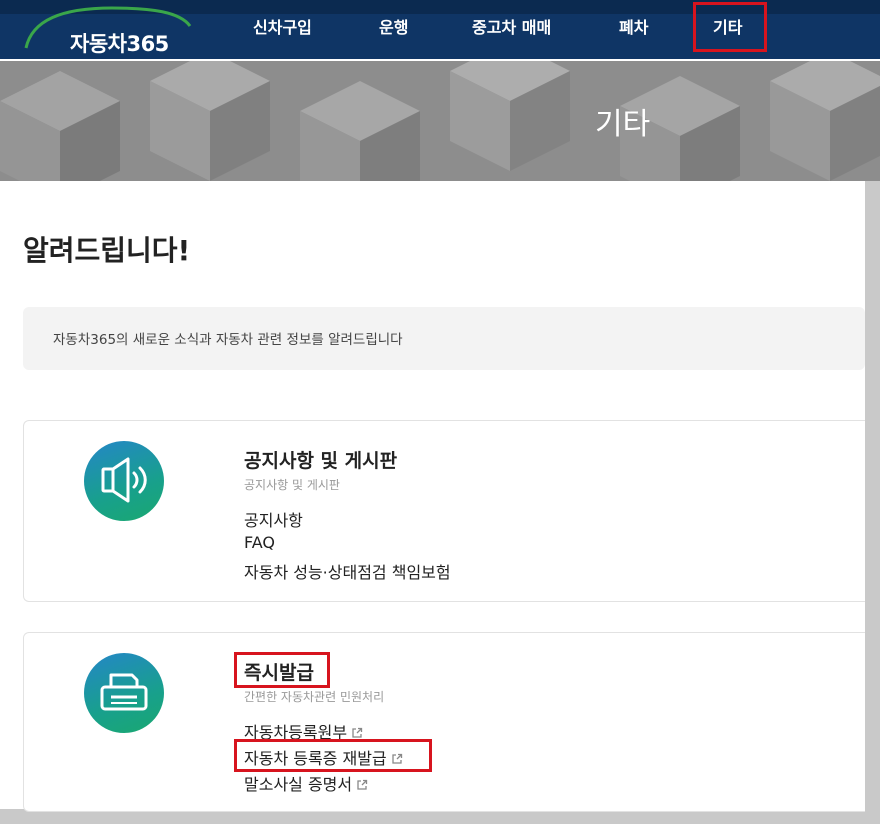 Image resolution: width=880 pixels, height=824 pixels. I want to click on card-title-notice-board: 공지사항 및 게시판, so click(321, 461).